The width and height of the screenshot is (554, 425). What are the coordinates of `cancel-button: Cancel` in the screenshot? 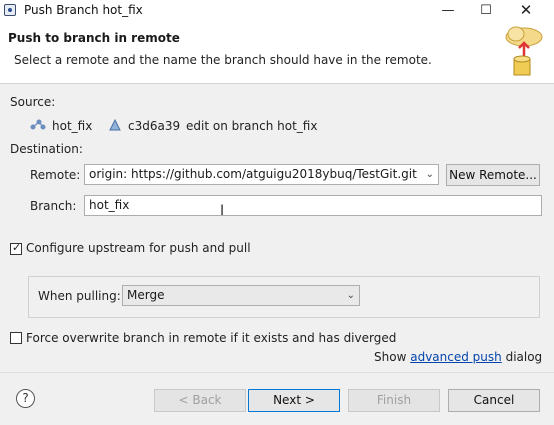 It's located at (494, 400).